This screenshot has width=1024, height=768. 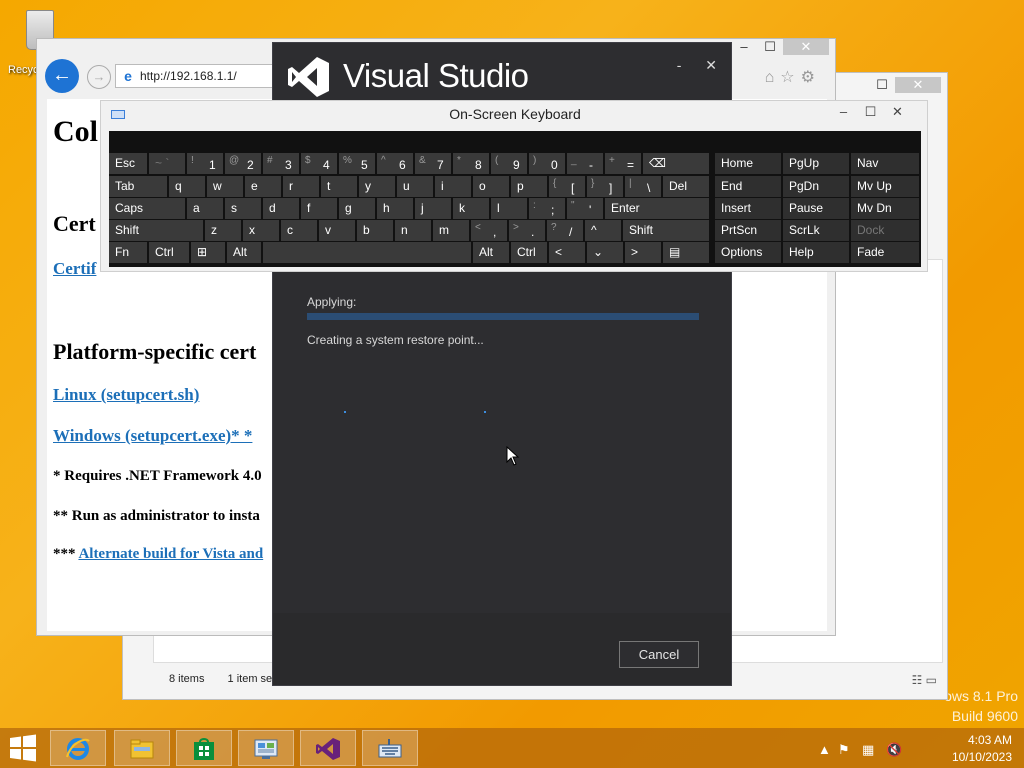 I want to click on key-o: o, so click(x=491, y=186).